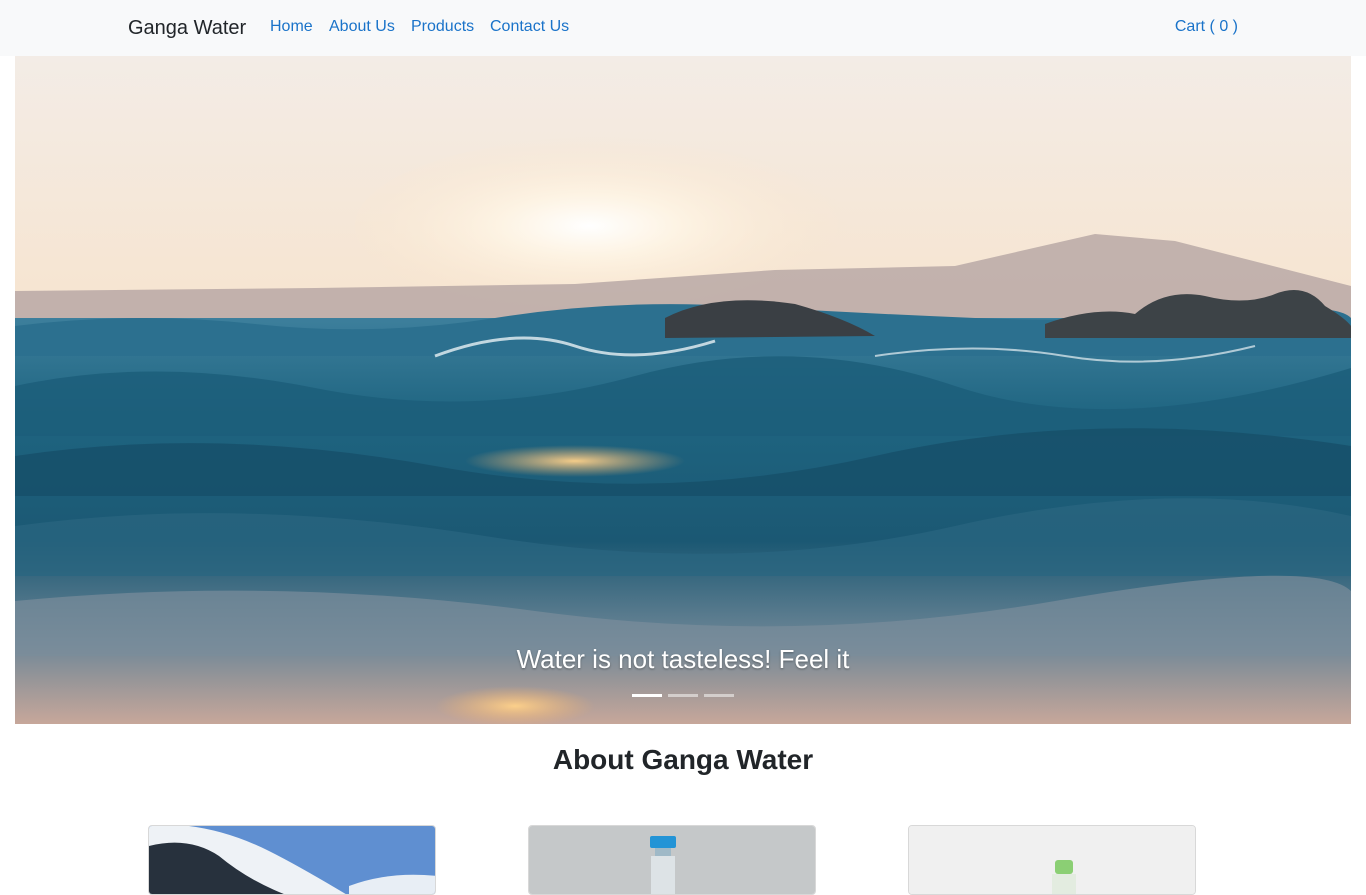 The width and height of the screenshot is (1366, 895). Describe the element at coordinates (291, 27) in the screenshot. I see `nav-link-home: Home` at that location.